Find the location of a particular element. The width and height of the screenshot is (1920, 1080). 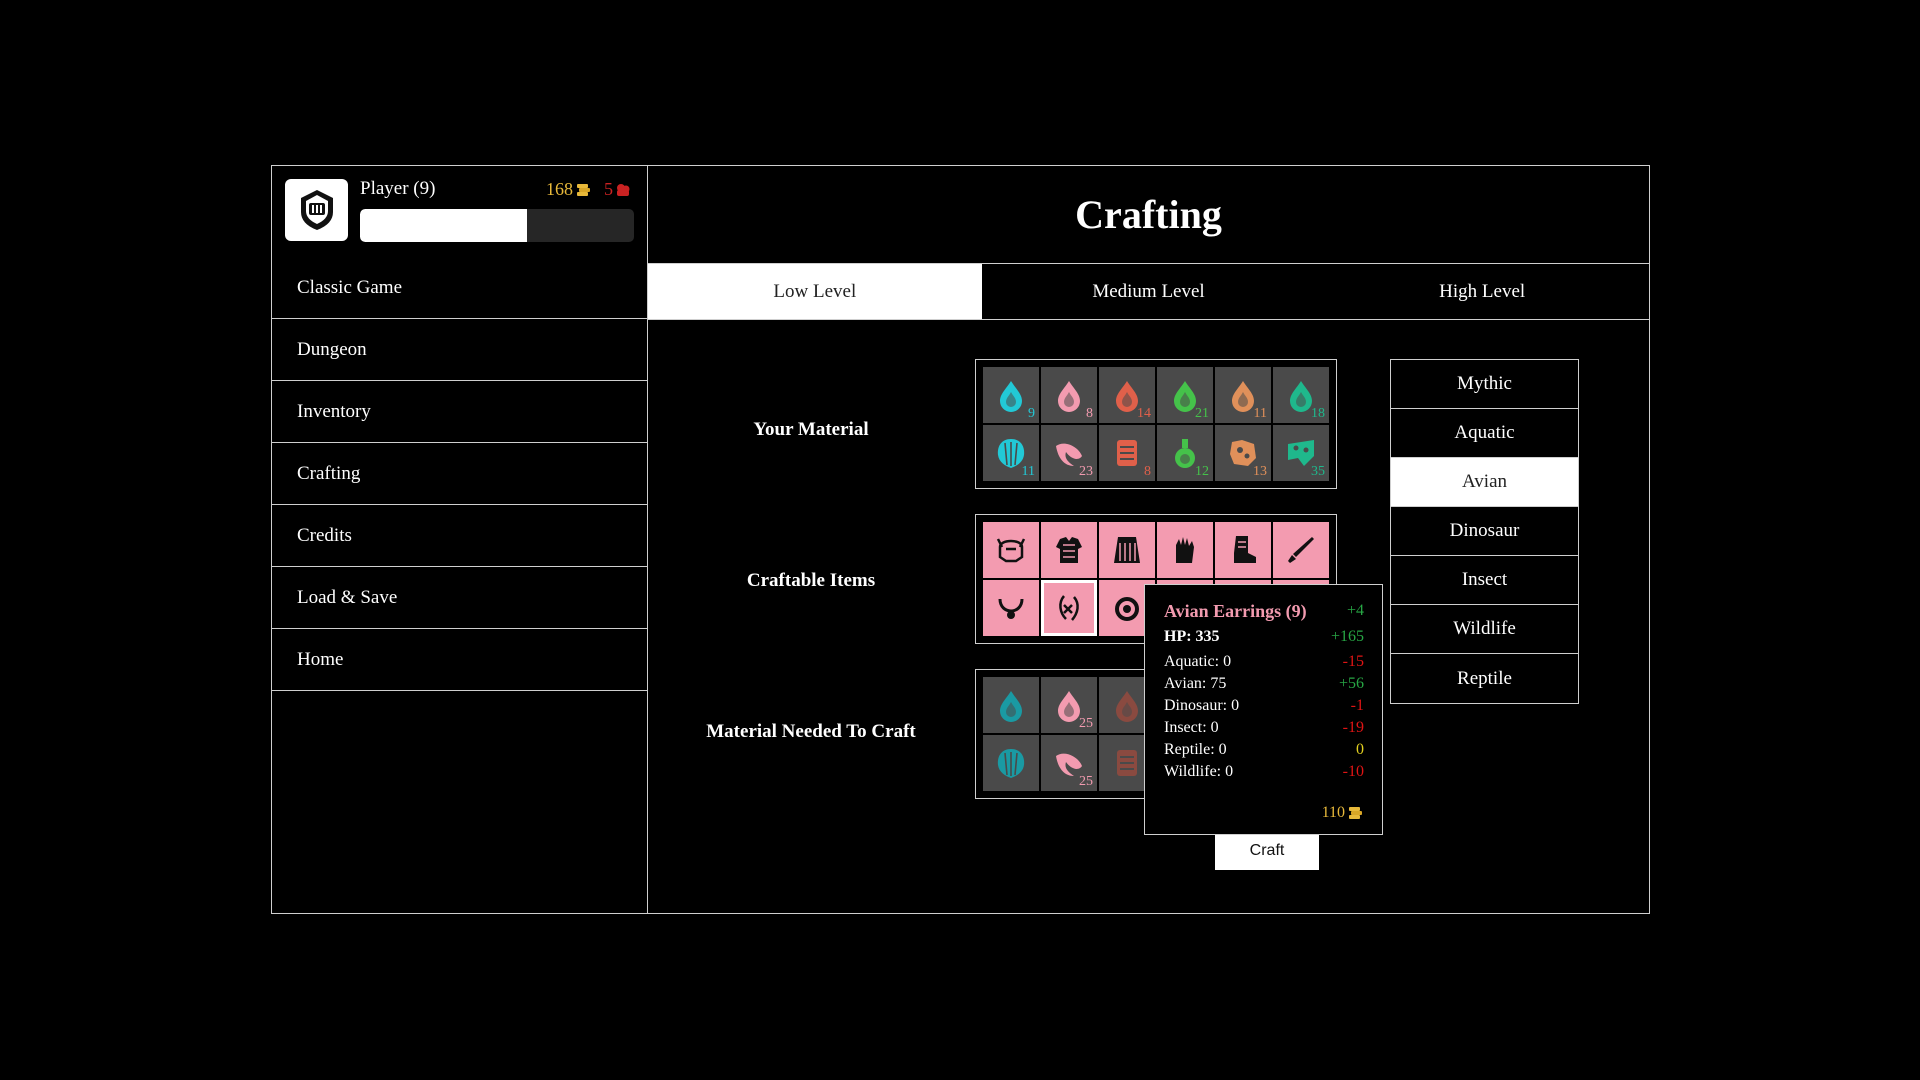

weapon-icon is located at coordinates (1301, 550).